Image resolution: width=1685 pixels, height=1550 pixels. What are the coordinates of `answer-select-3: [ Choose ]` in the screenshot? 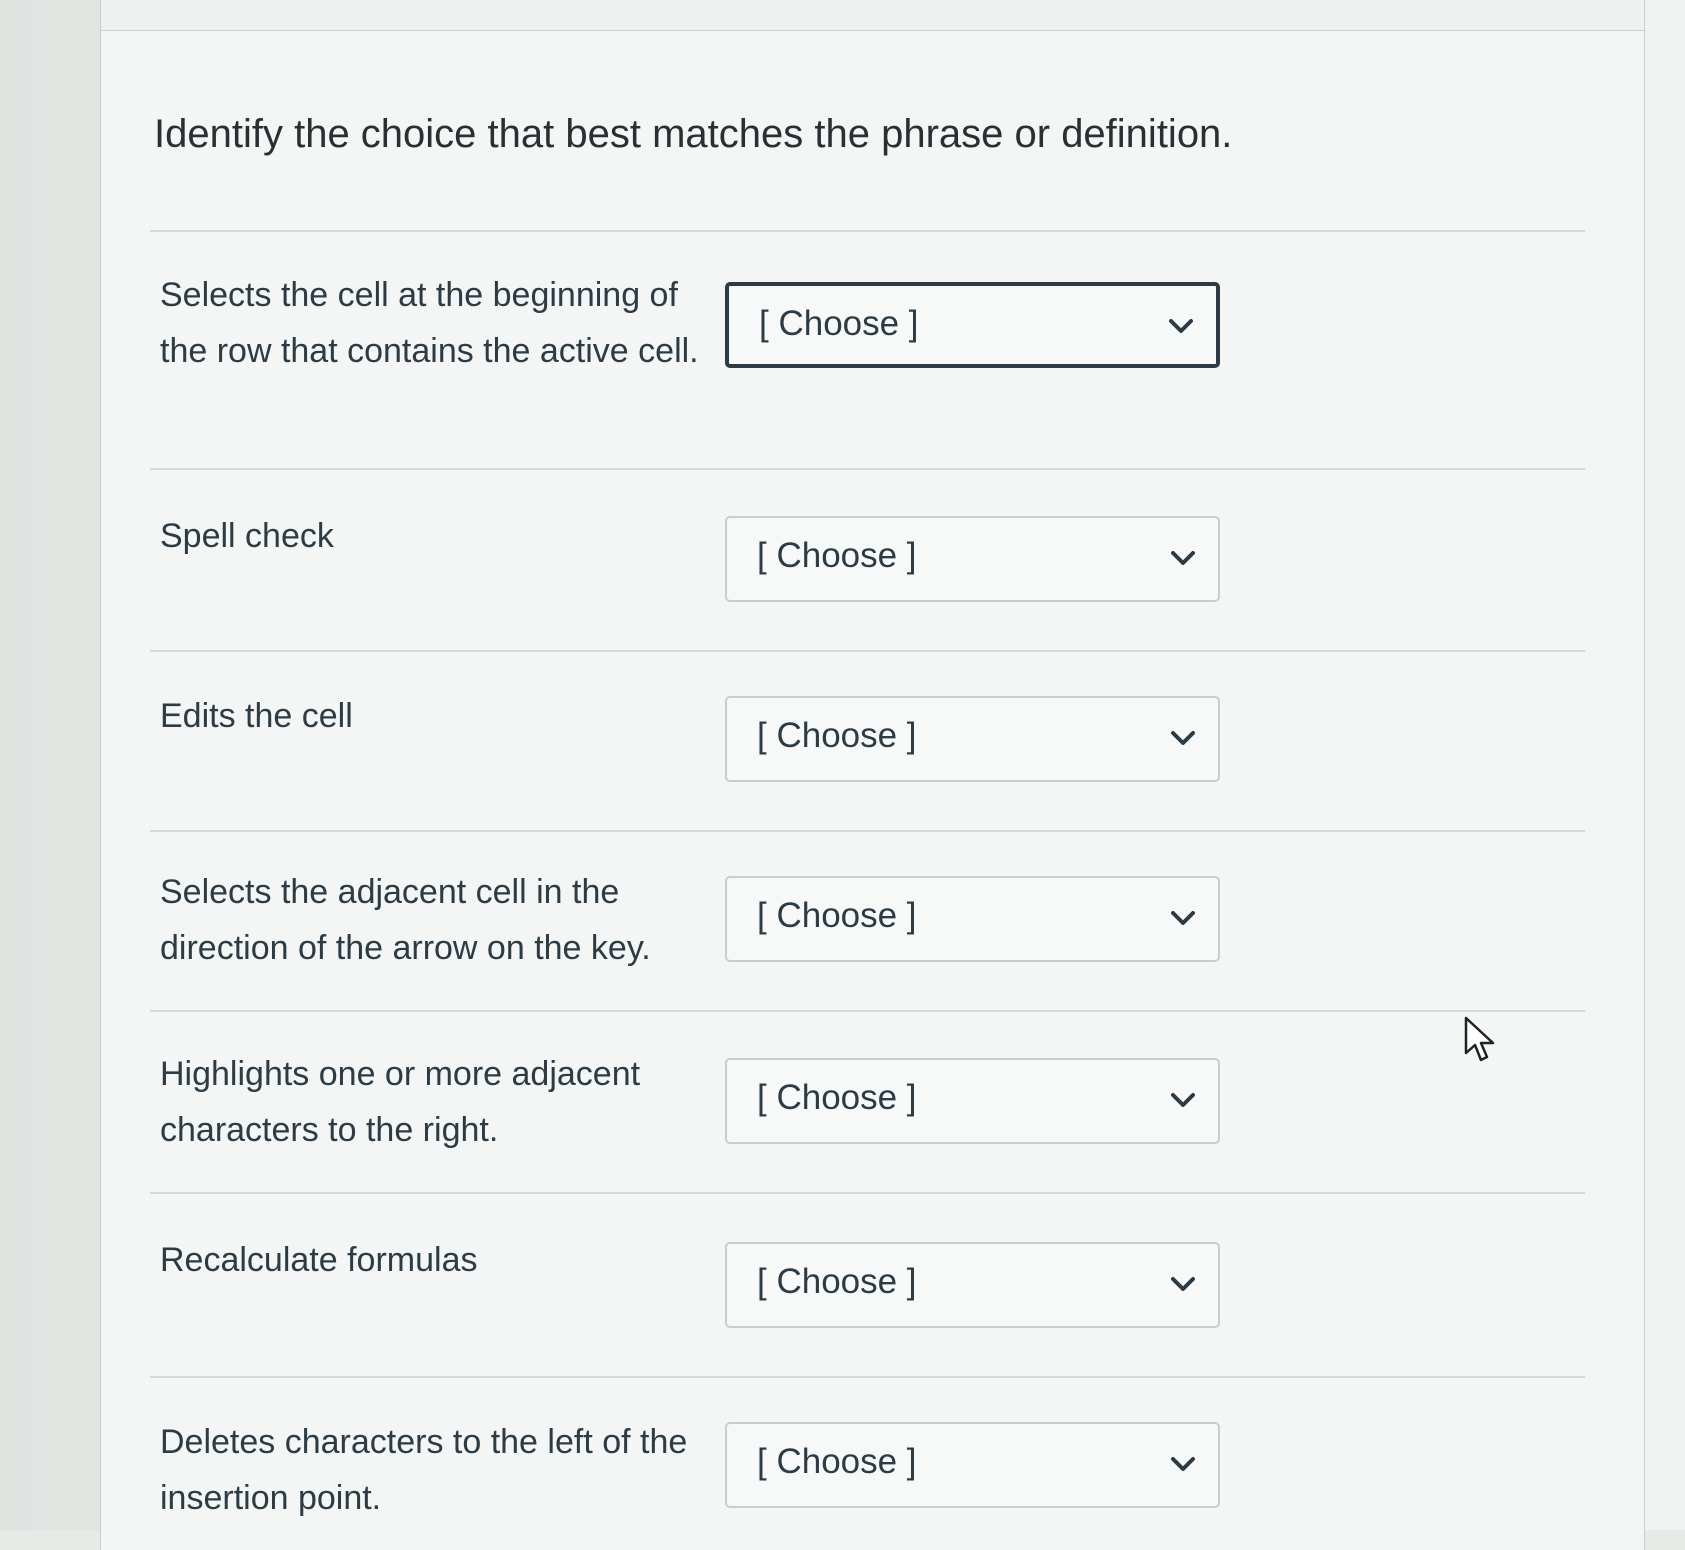 It's located at (972, 739).